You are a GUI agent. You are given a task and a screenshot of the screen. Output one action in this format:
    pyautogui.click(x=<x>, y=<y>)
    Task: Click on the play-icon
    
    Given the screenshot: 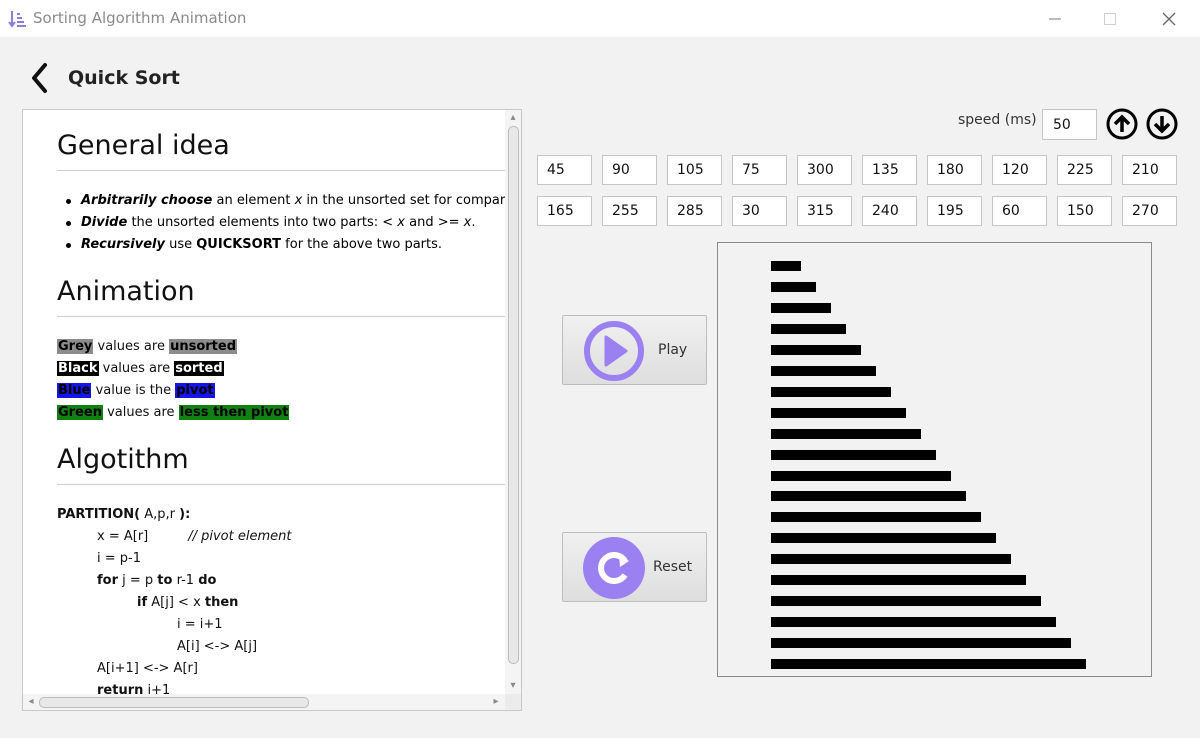 What is the action you would take?
    pyautogui.click(x=614, y=351)
    